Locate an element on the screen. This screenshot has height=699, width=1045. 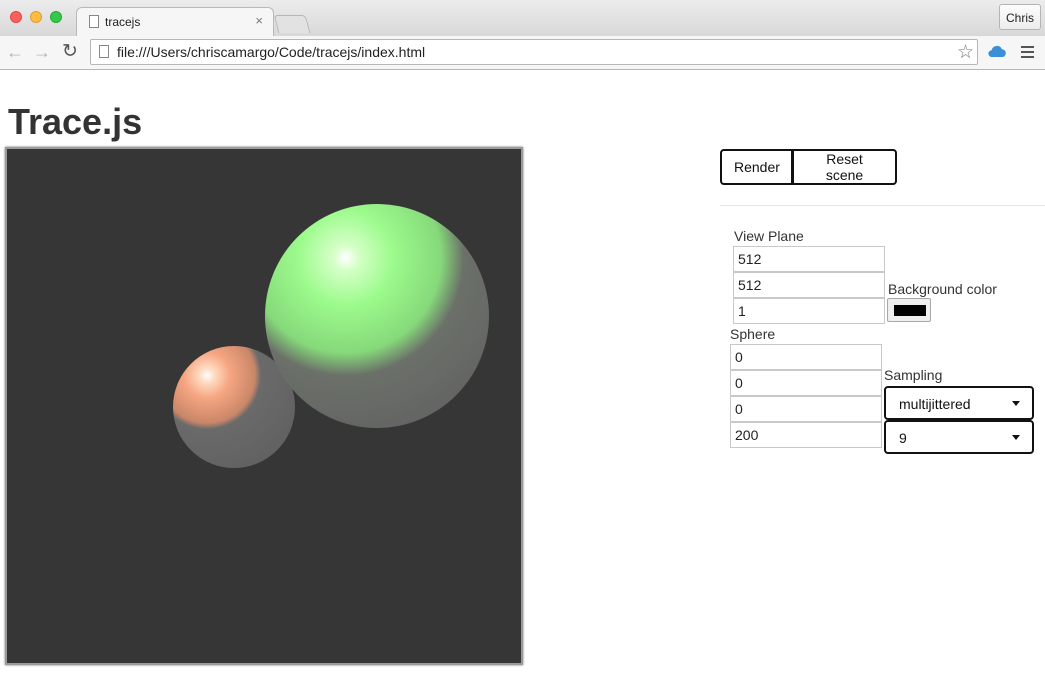
view-plane-label: View Plane is located at coordinates (769, 236).